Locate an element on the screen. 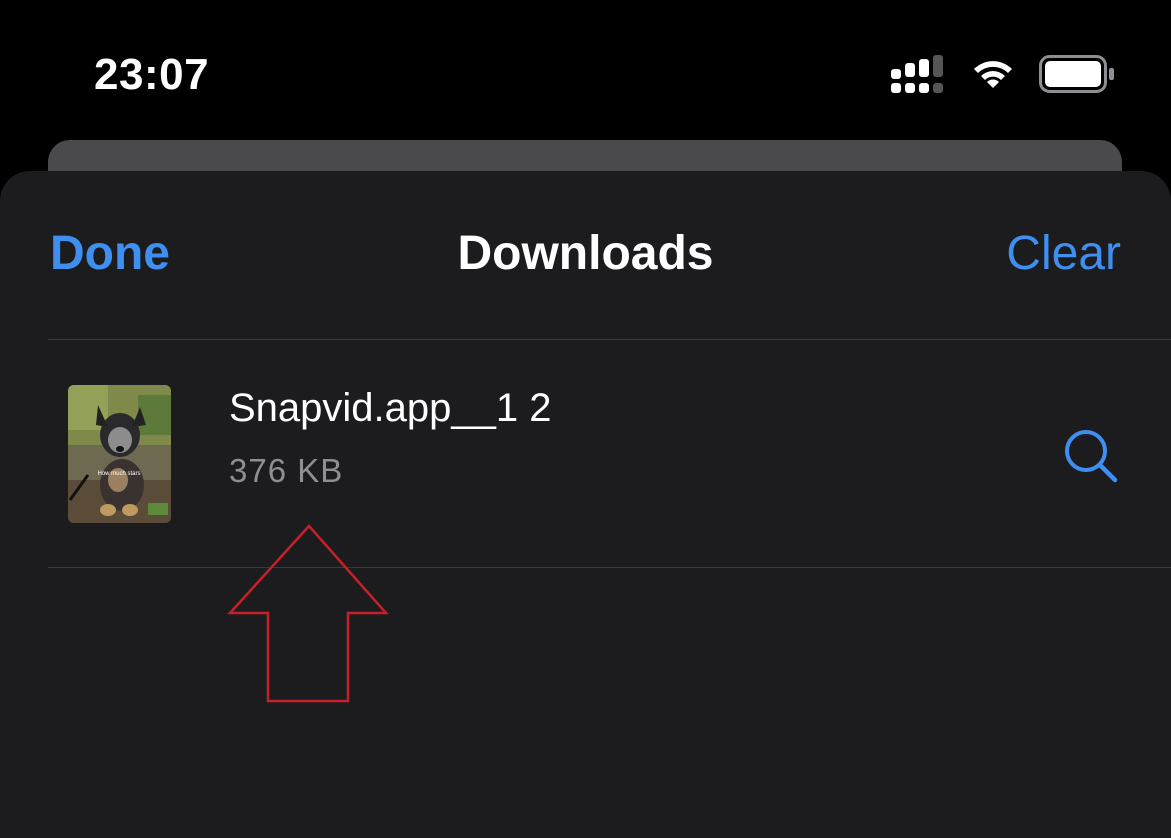  thumbnail-caption: How much stars is located at coordinates (118, 474).